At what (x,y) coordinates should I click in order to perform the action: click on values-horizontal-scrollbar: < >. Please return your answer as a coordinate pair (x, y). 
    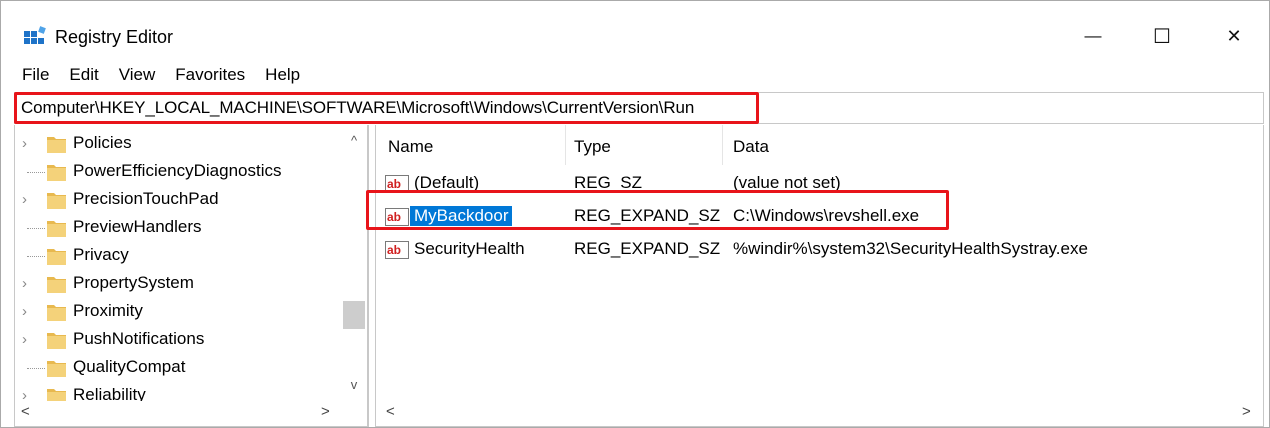
    Looking at the image, I should click on (819, 413).